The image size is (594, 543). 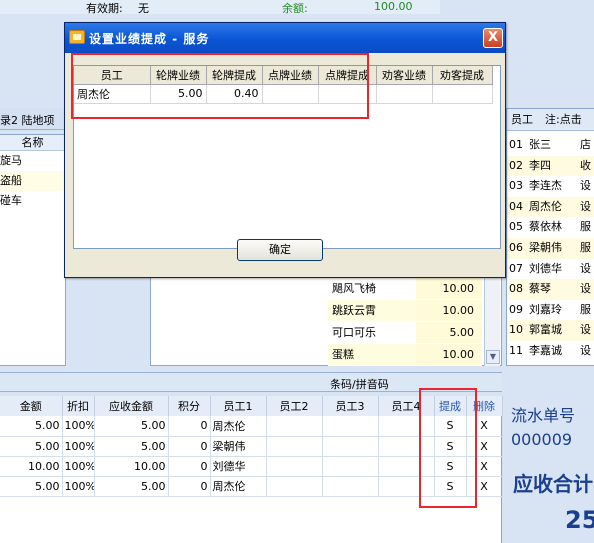 I want to click on list-item: 盗船, so click(x=32, y=181).